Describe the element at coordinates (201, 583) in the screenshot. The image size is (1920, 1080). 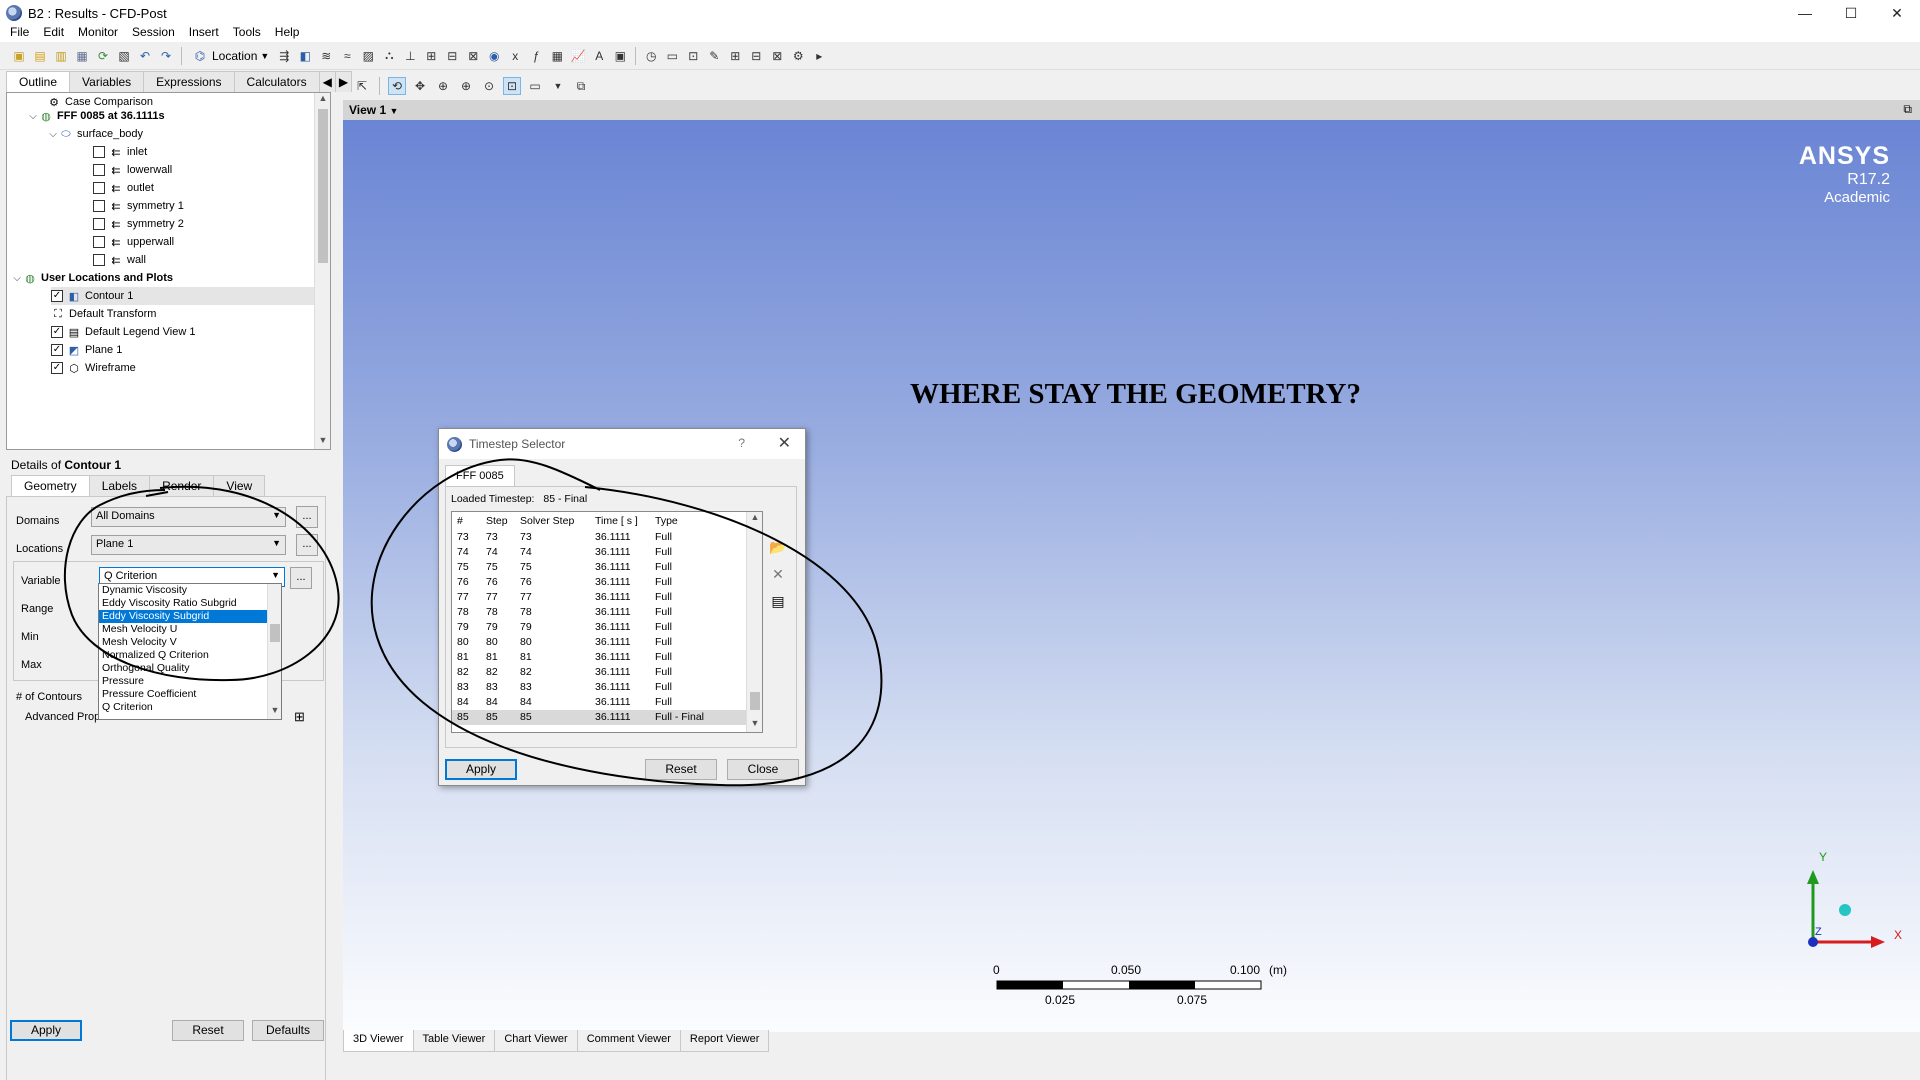
I see `annotation-circle-left` at that location.